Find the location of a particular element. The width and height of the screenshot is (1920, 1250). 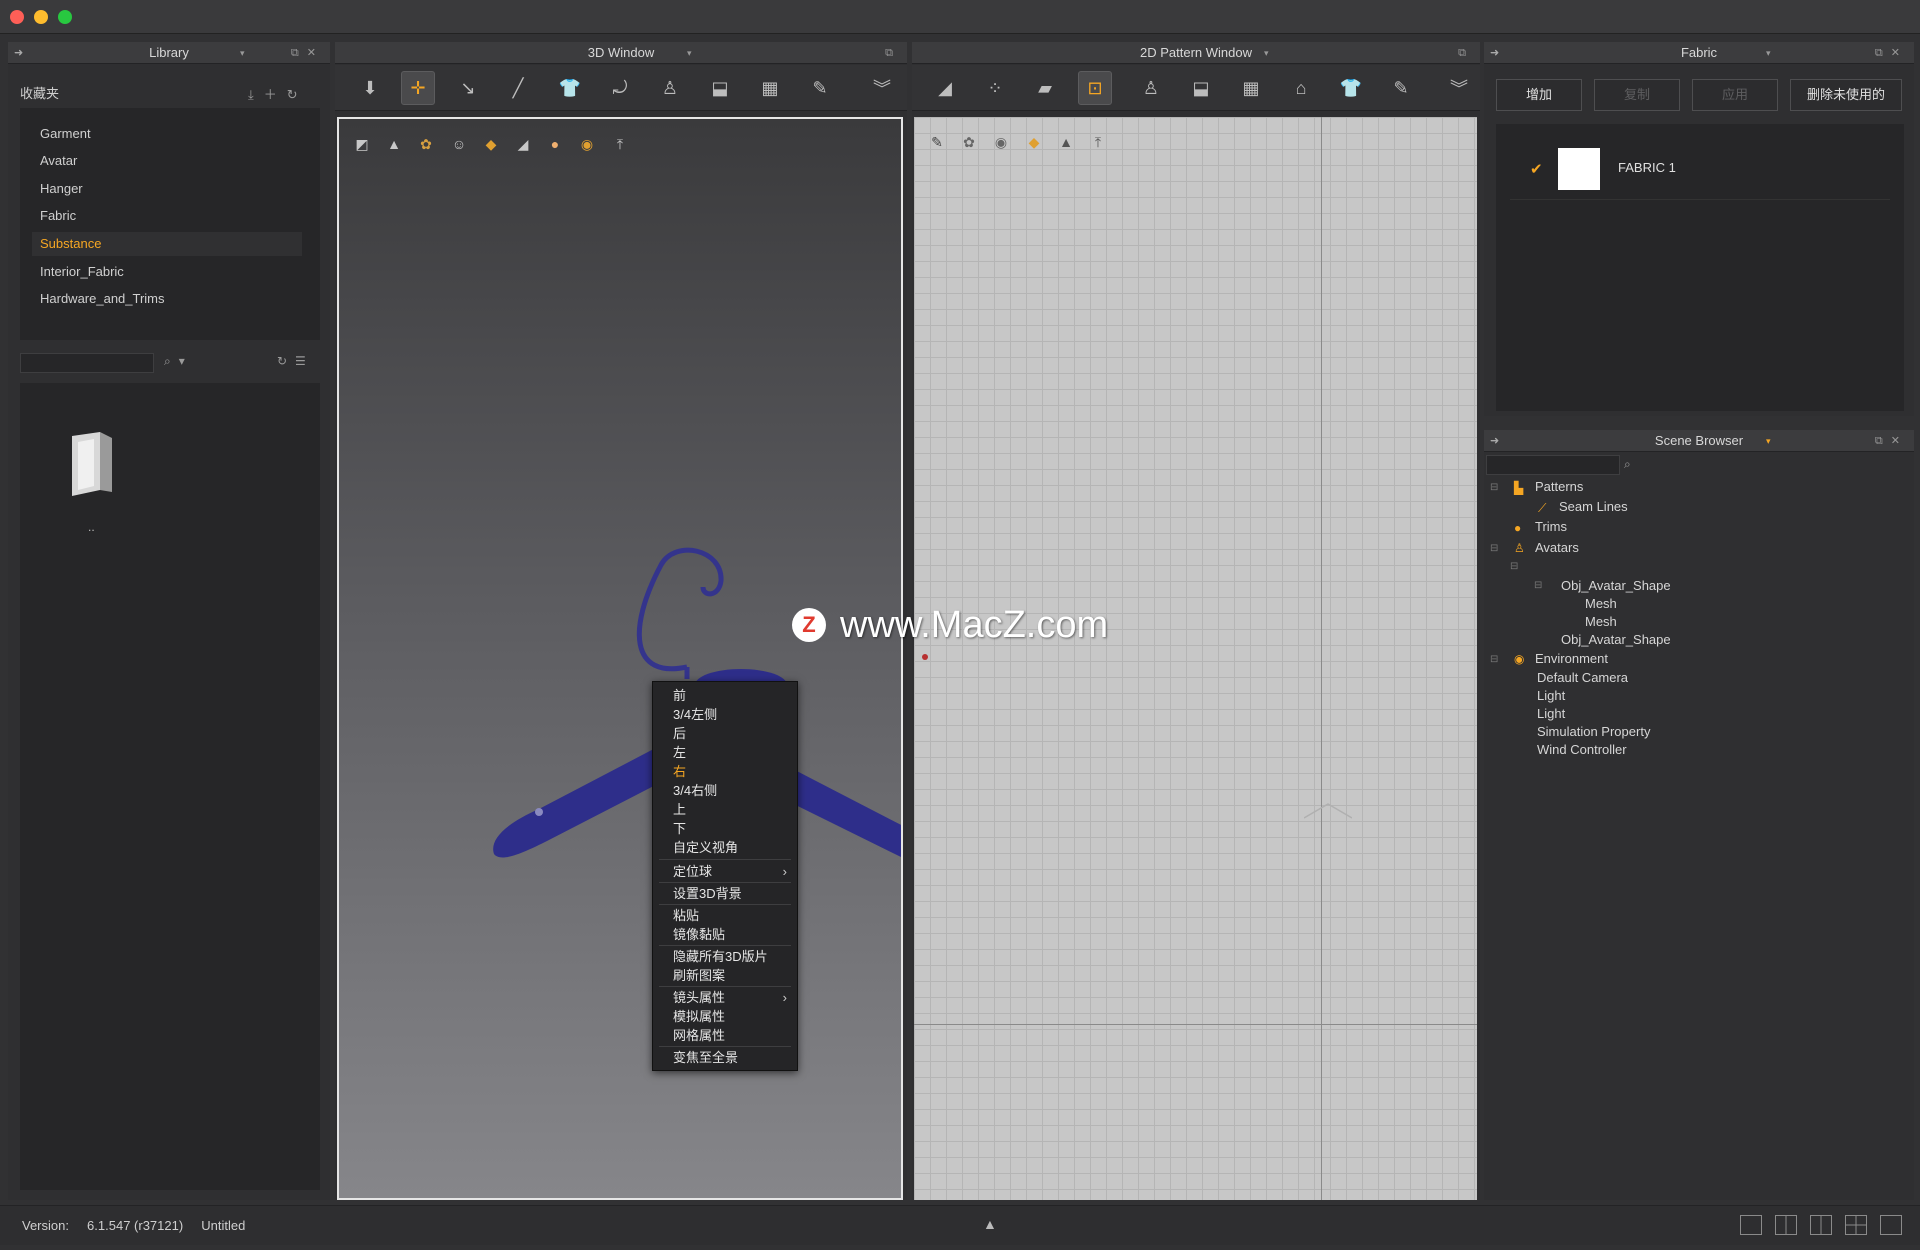

menu-item-refresh-pattern: 刷新图案 is located at coordinates (725, 975).